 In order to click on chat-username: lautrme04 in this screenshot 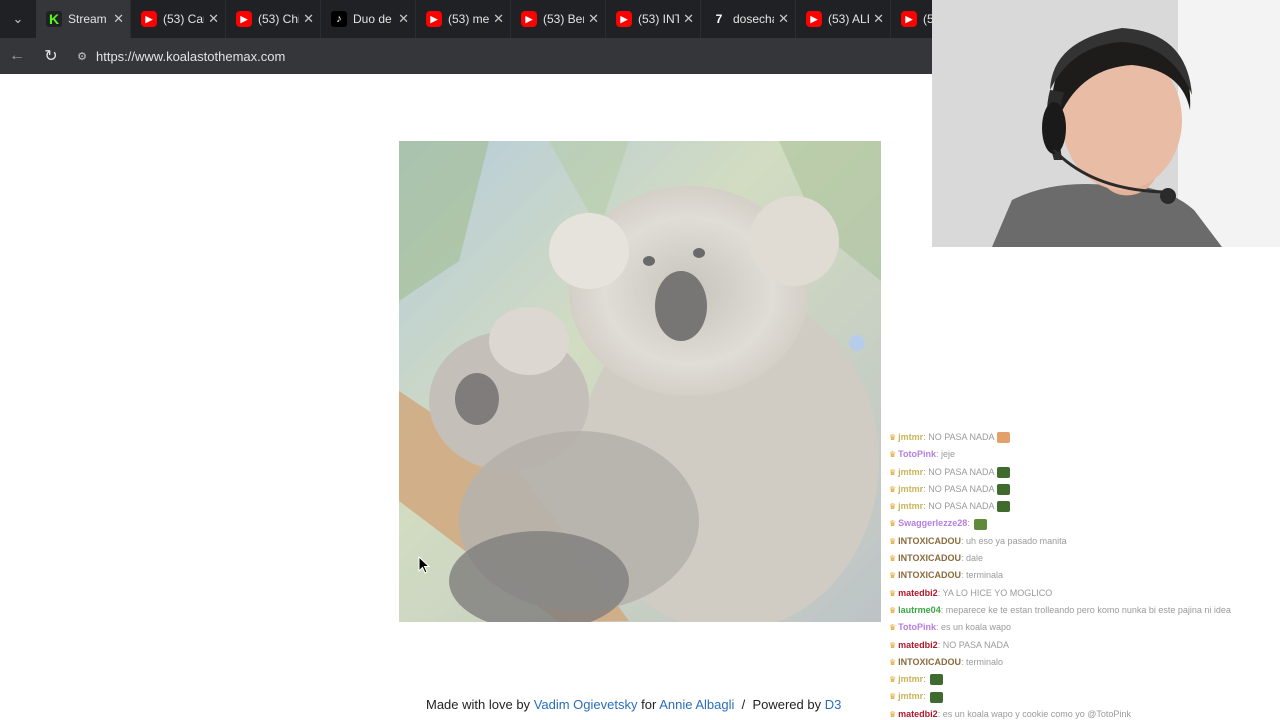, I will do `click(919, 610)`.